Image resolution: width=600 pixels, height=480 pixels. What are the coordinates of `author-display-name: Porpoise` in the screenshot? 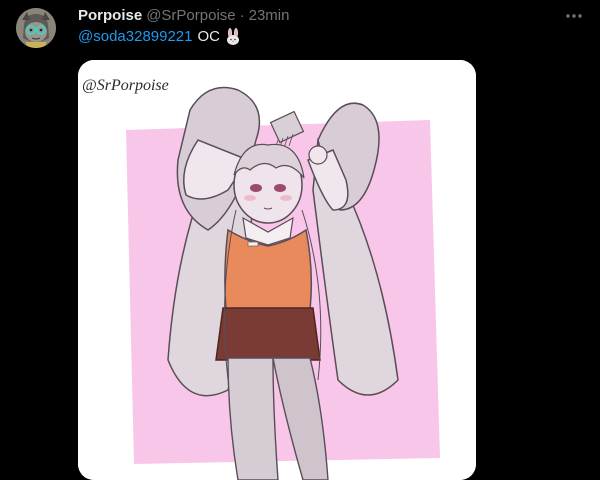 It's located at (110, 16).